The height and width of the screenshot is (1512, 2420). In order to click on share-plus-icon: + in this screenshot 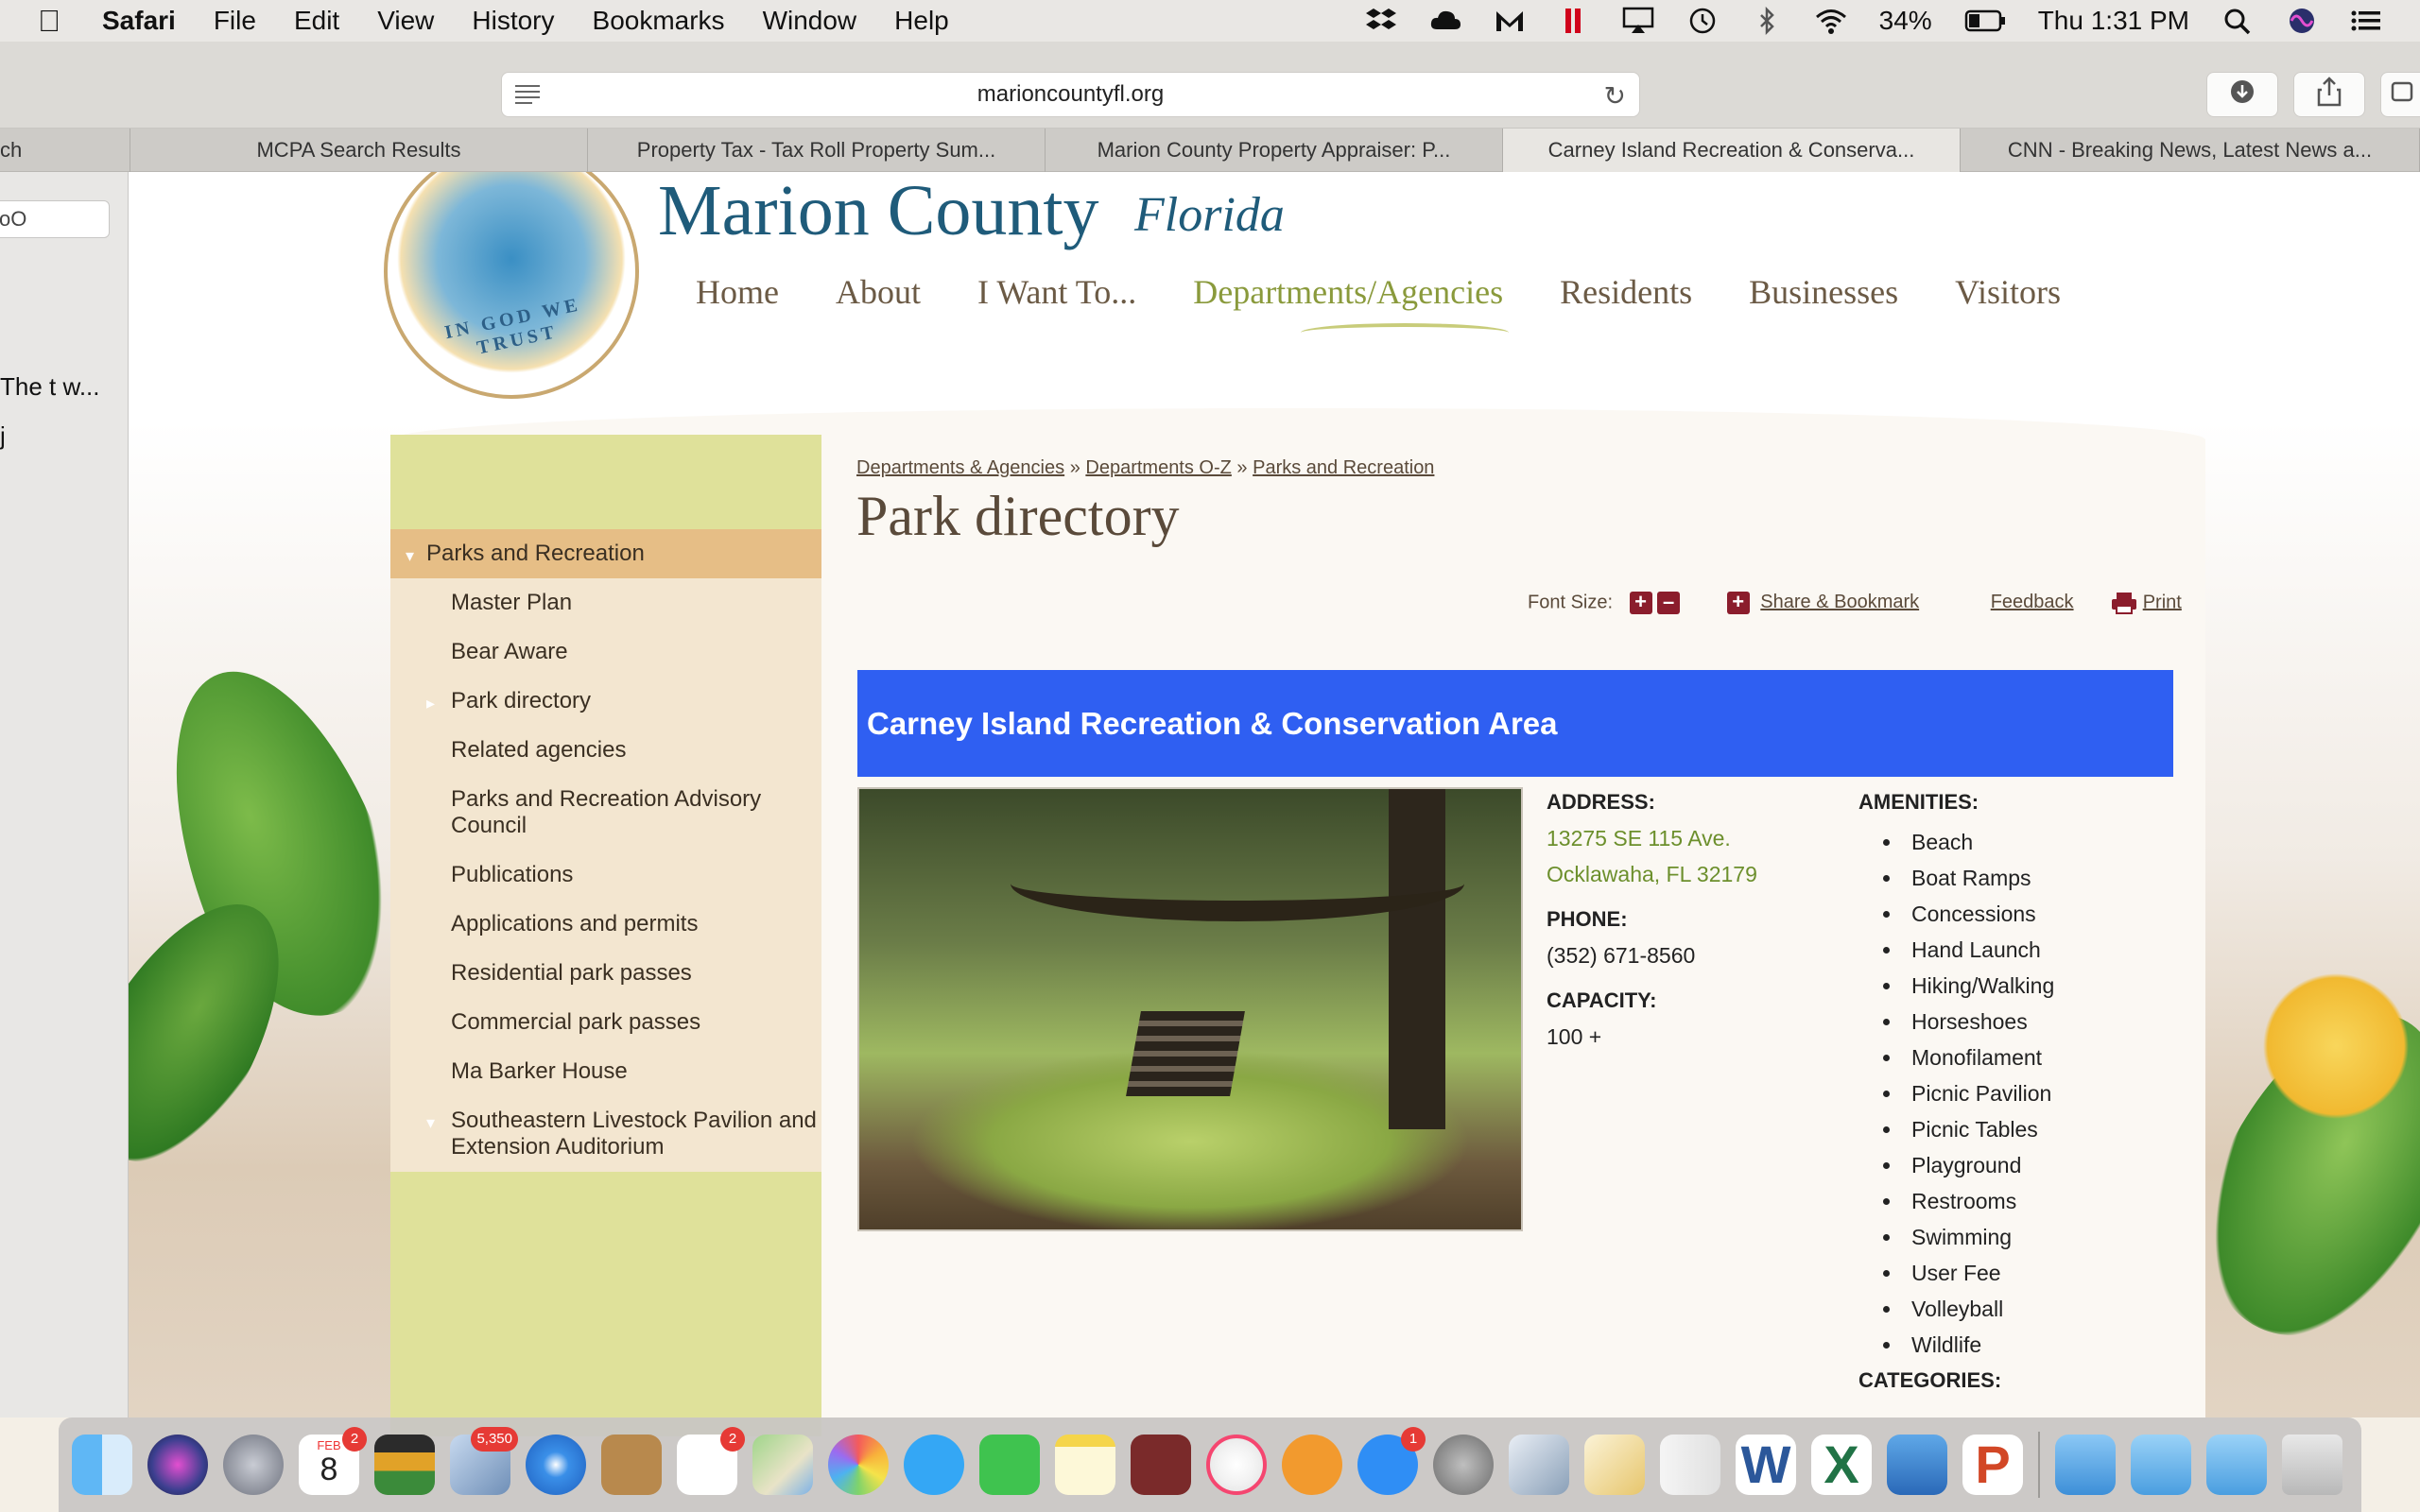, I will do `click(1738, 603)`.